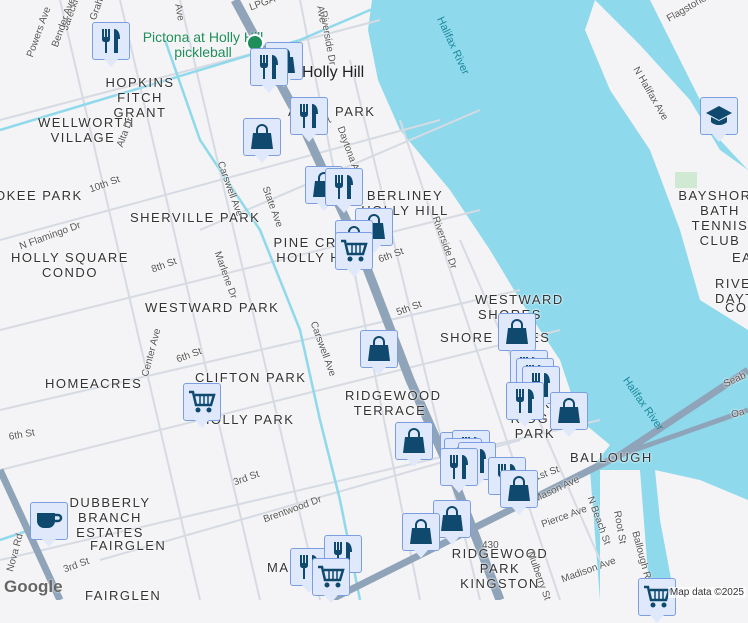  What do you see at coordinates (33, 587) in the screenshot?
I see `google-logo: Google` at bounding box center [33, 587].